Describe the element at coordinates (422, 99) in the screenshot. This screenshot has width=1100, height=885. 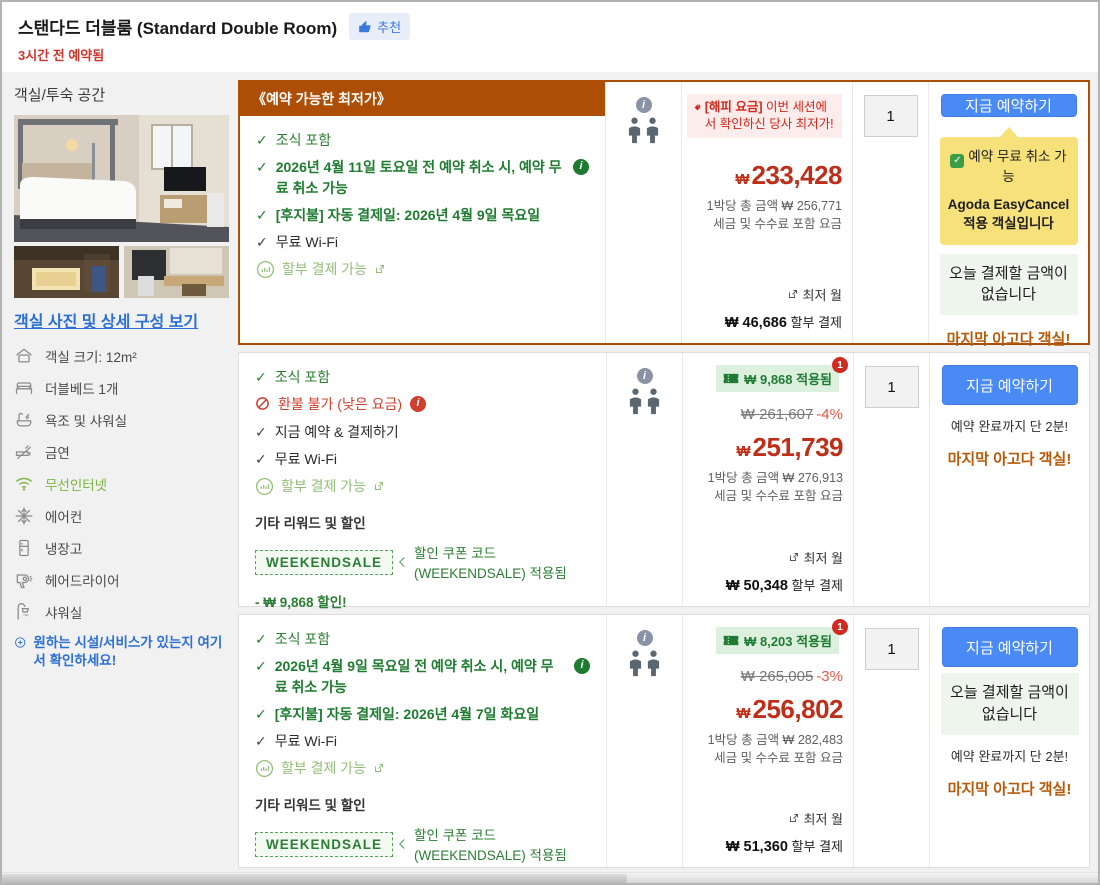
I see `lowest-price-banner: 《예약 가능한 최저가》` at that location.